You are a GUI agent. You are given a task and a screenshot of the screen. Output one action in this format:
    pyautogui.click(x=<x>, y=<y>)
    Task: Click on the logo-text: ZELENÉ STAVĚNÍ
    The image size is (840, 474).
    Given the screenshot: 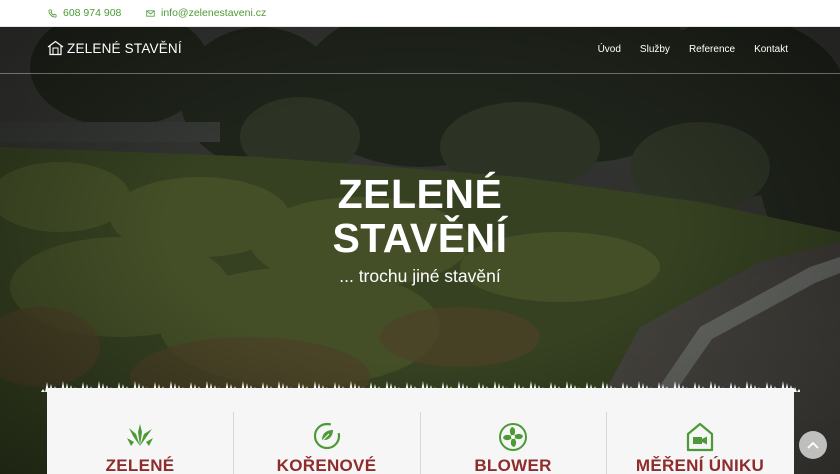 What is the action you would take?
    pyautogui.click(x=124, y=48)
    